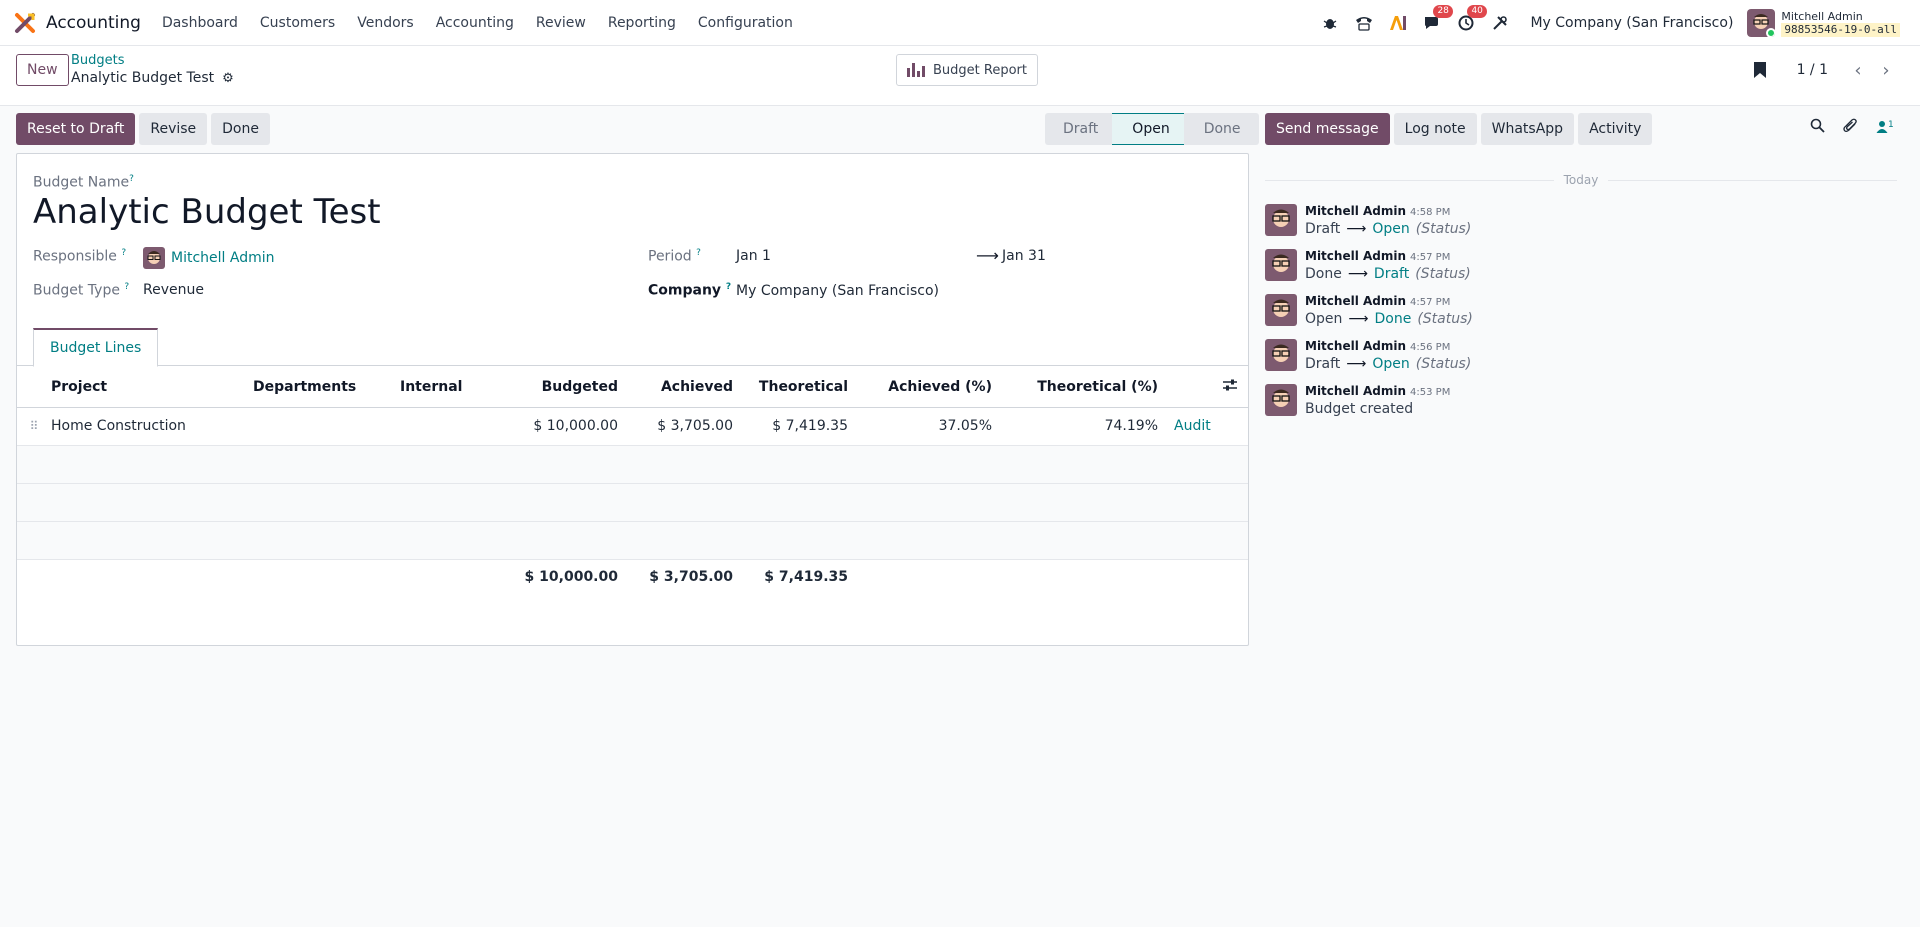 Image resolution: width=1920 pixels, height=927 pixels. Describe the element at coordinates (1761, 23) in the screenshot. I see `user-avatar` at that location.